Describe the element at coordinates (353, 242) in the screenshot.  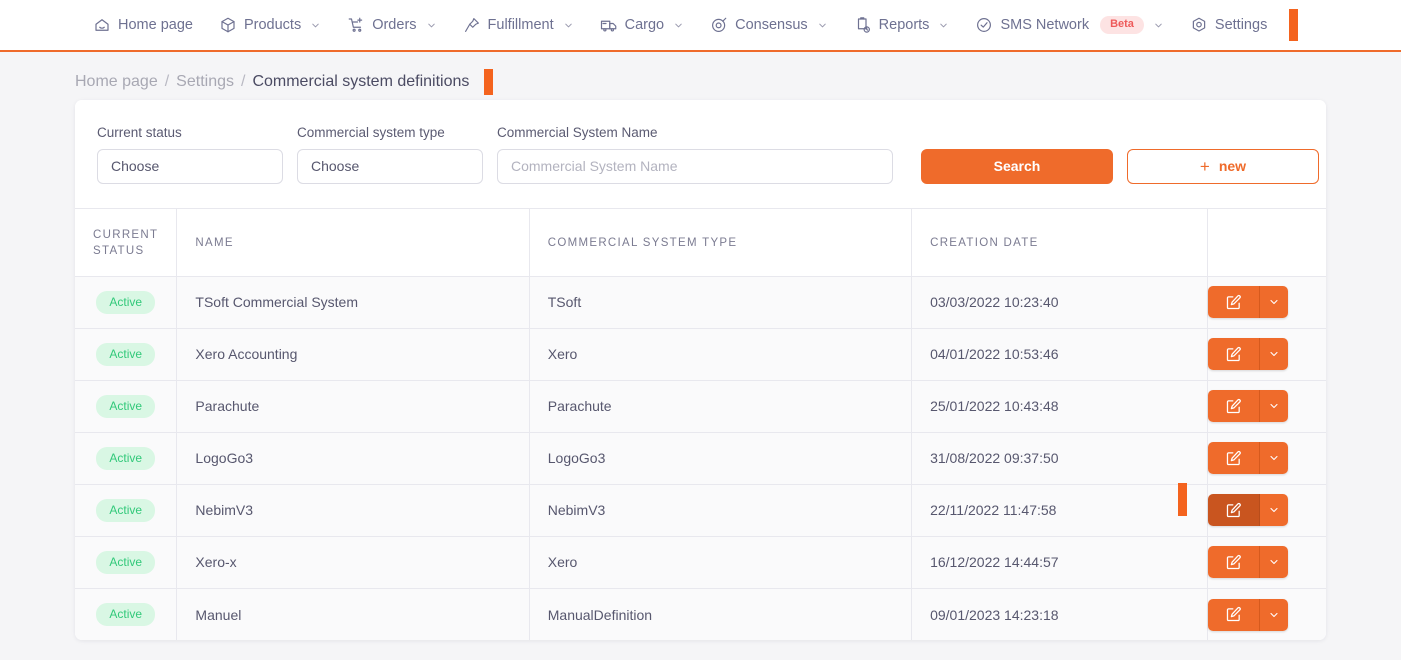
I see `column-header-name: NAME` at that location.